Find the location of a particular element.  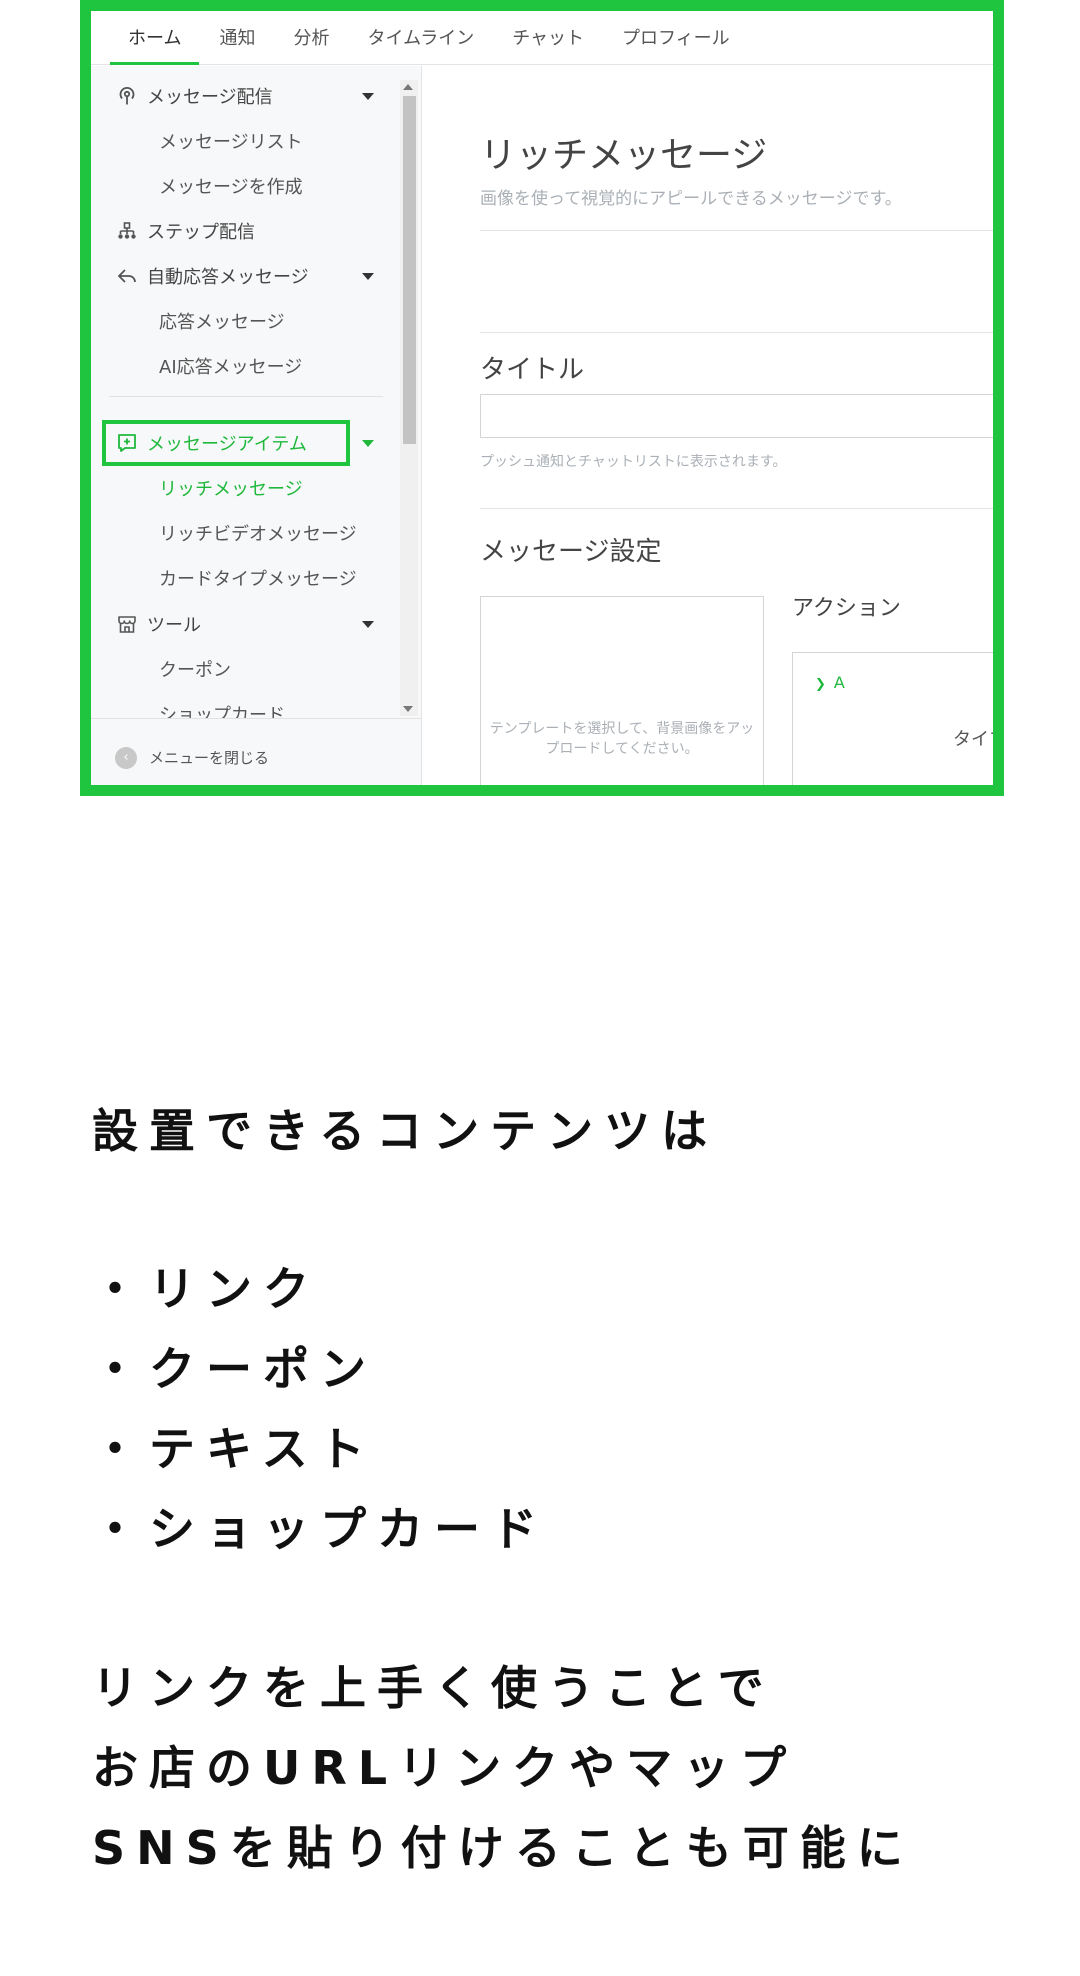

caption-heading: 設置できるコンテンツは is located at coordinates (405, 1131).